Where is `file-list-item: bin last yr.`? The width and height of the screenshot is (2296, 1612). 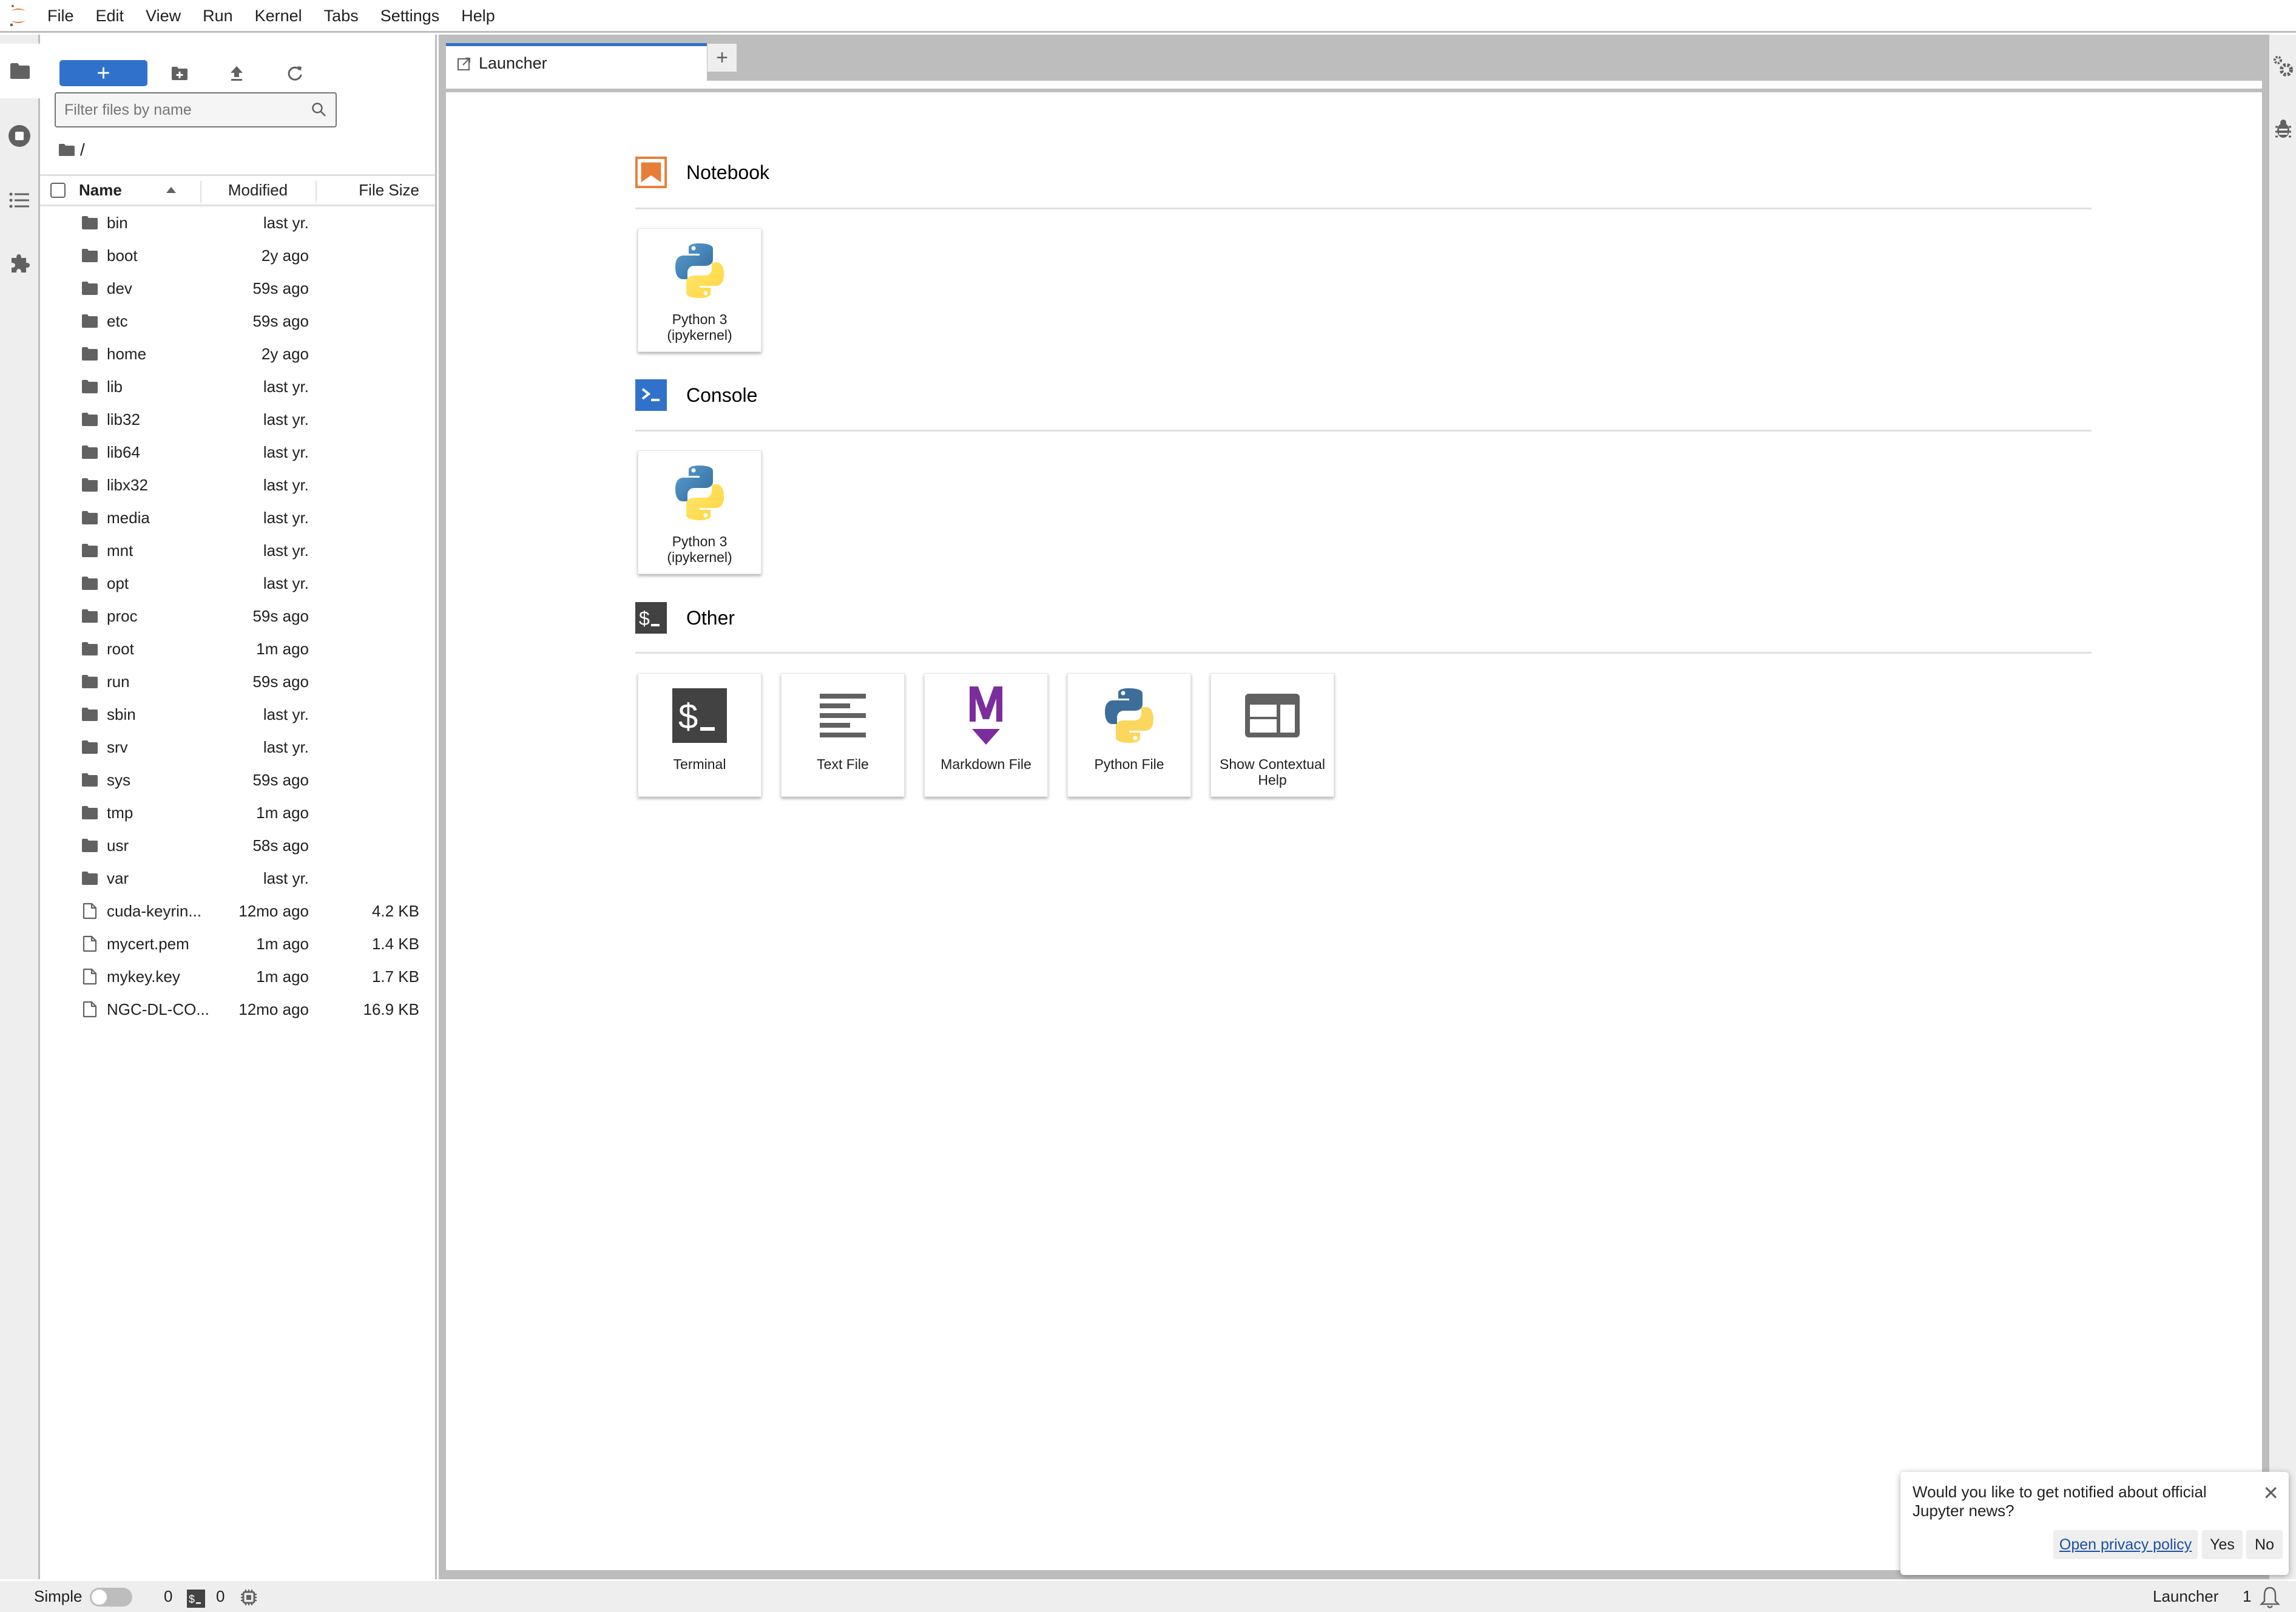 file-list-item: bin last yr. is located at coordinates (237, 222).